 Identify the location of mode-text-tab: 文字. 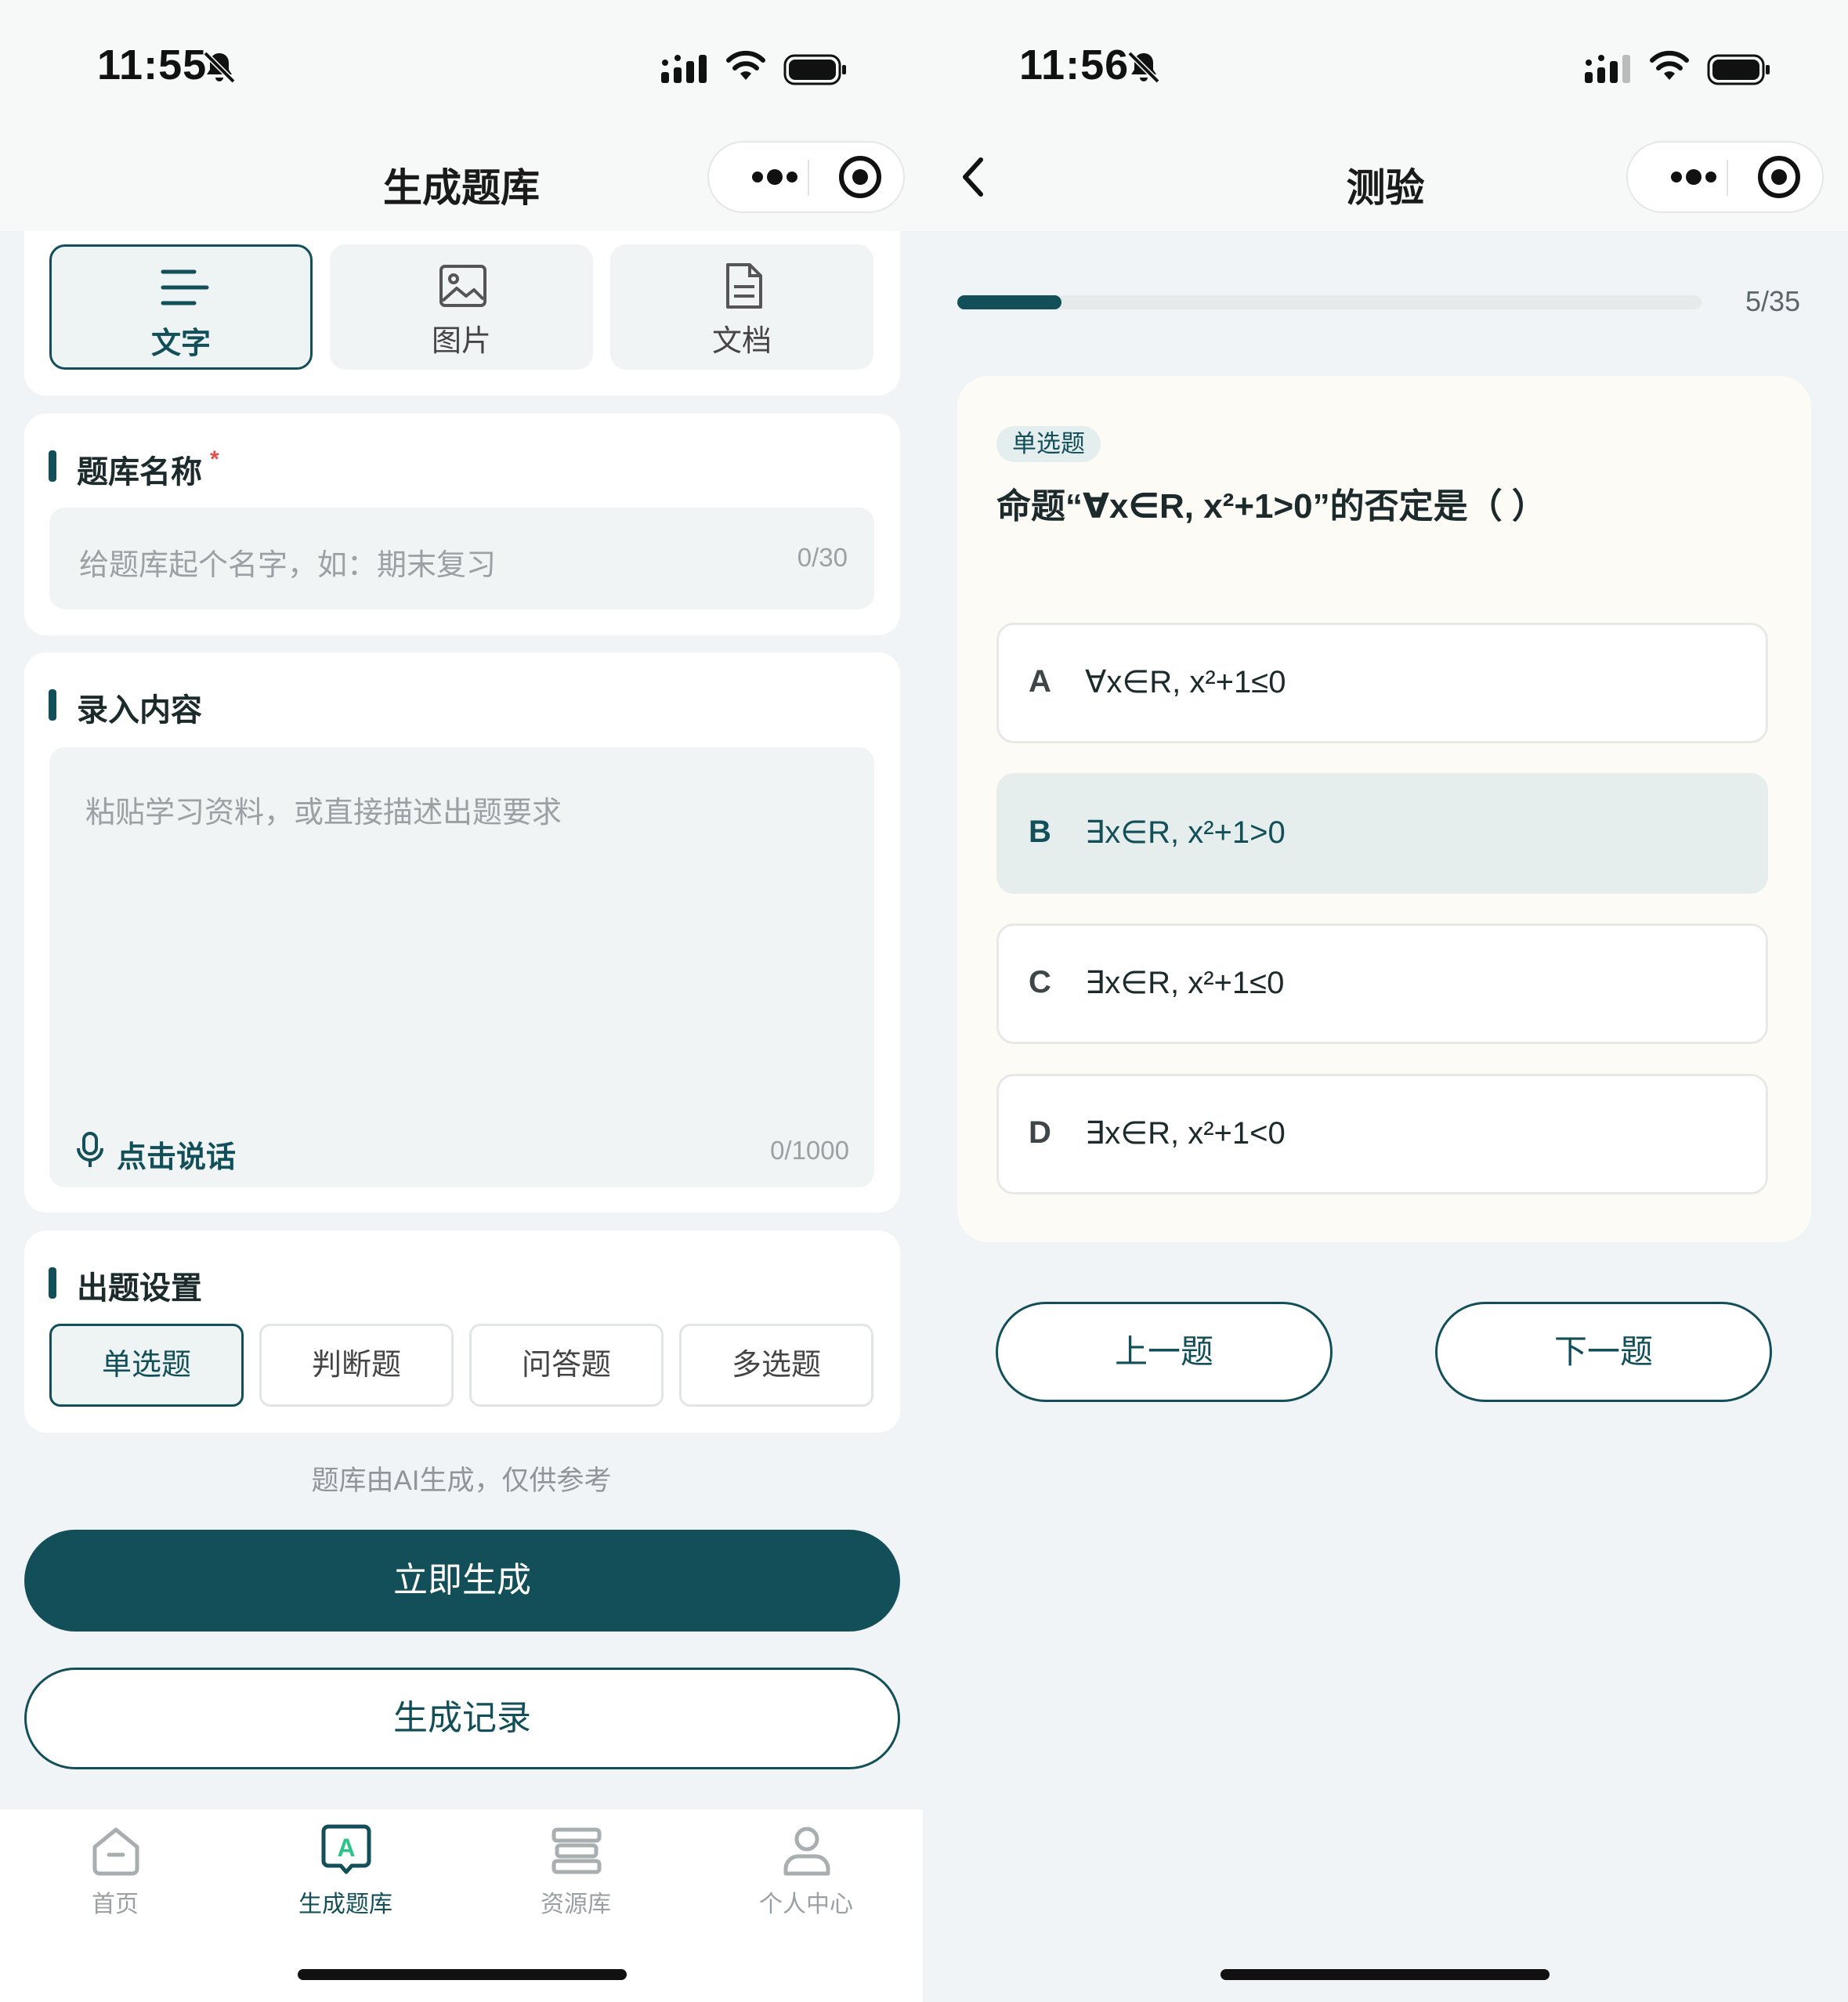
(181, 307).